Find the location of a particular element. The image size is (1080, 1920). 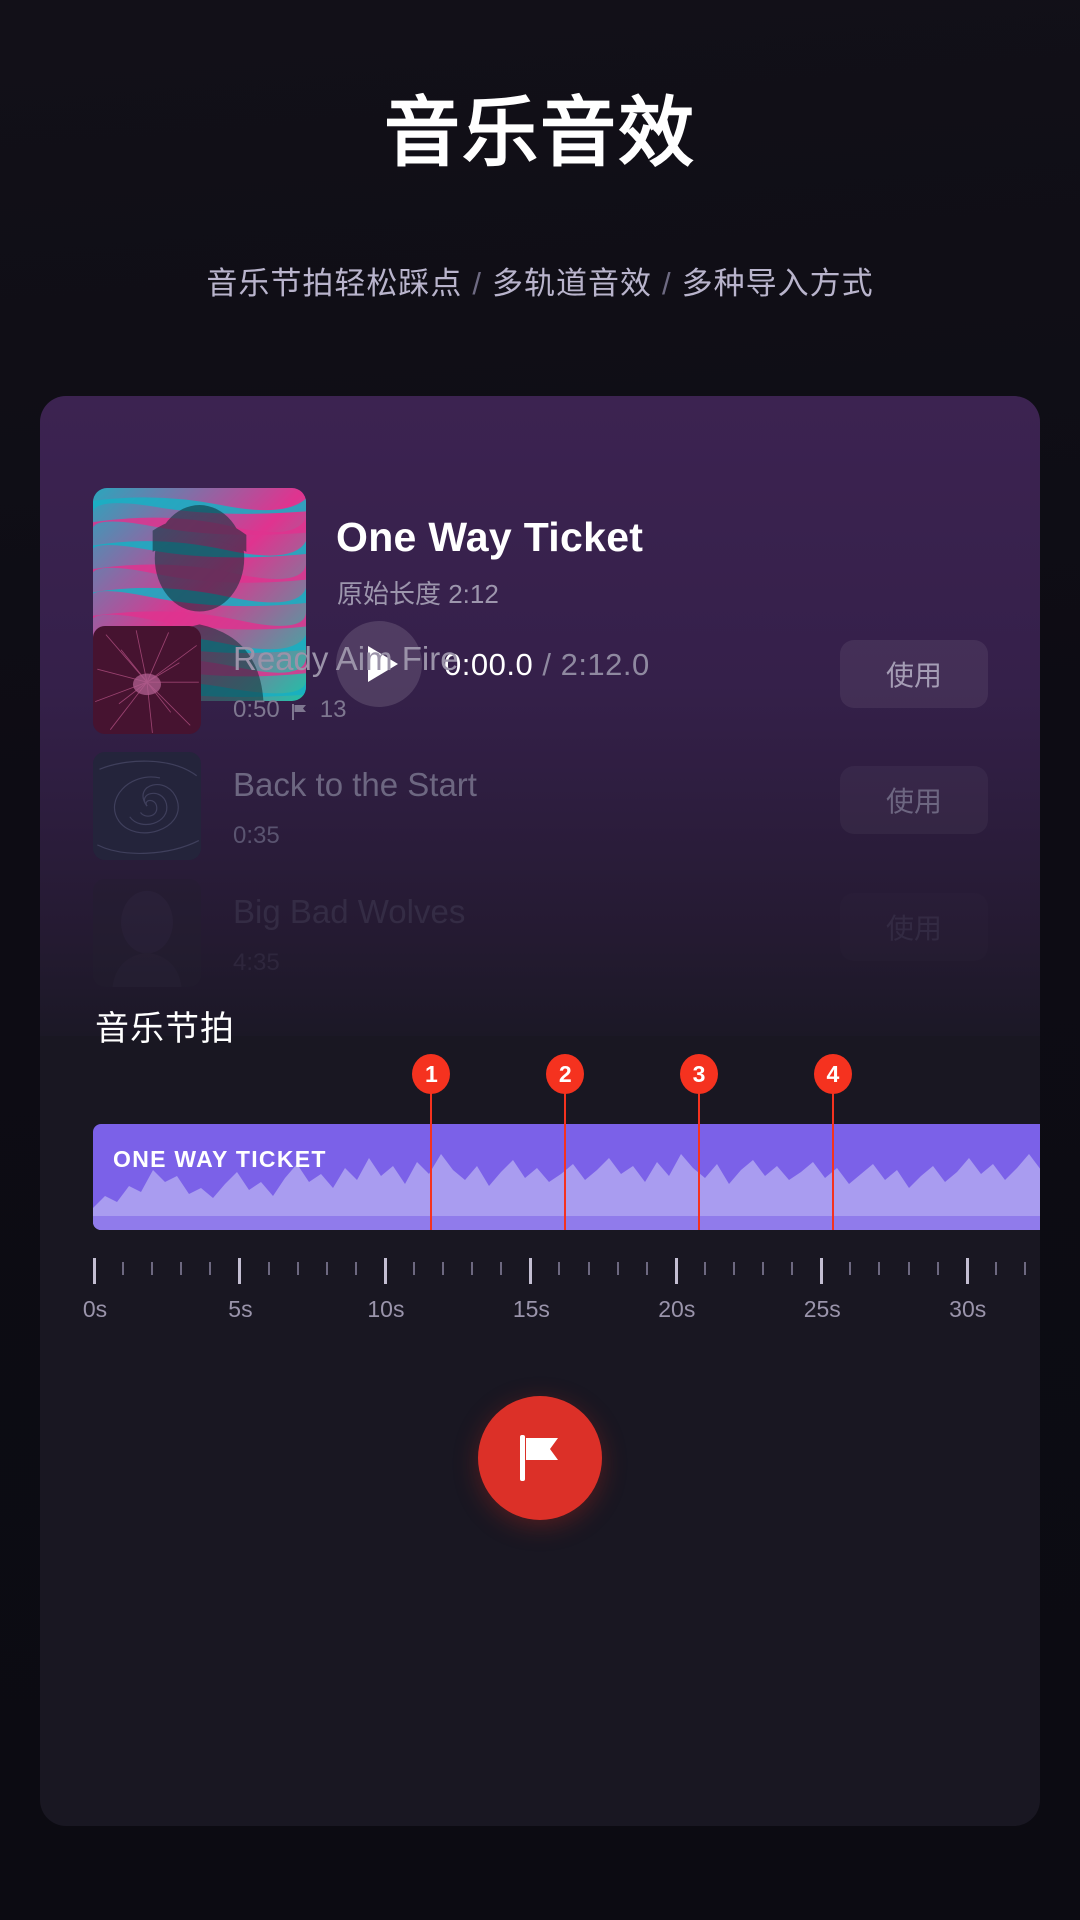

page-subtitle: 音乐节拍轻松踩点 / 多轨道音效 / 多种导入方式 is located at coordinates (540, 280).